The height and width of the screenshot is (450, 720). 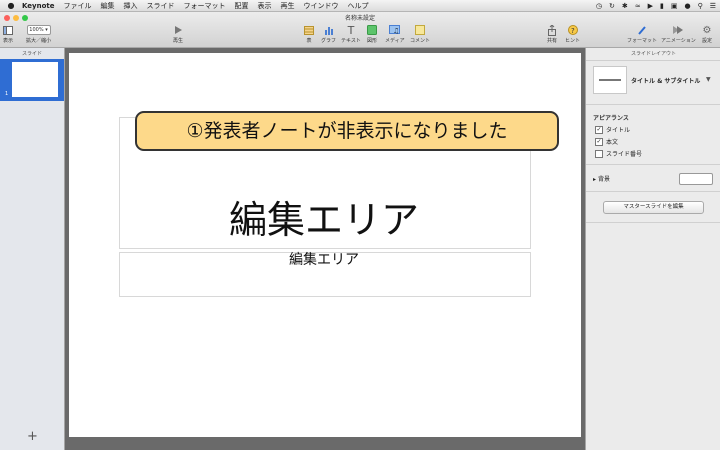 What do you see at coordinates (707, 41) in the screenshot?
I see `document-label: 設定` at bounding box center [707, 41].